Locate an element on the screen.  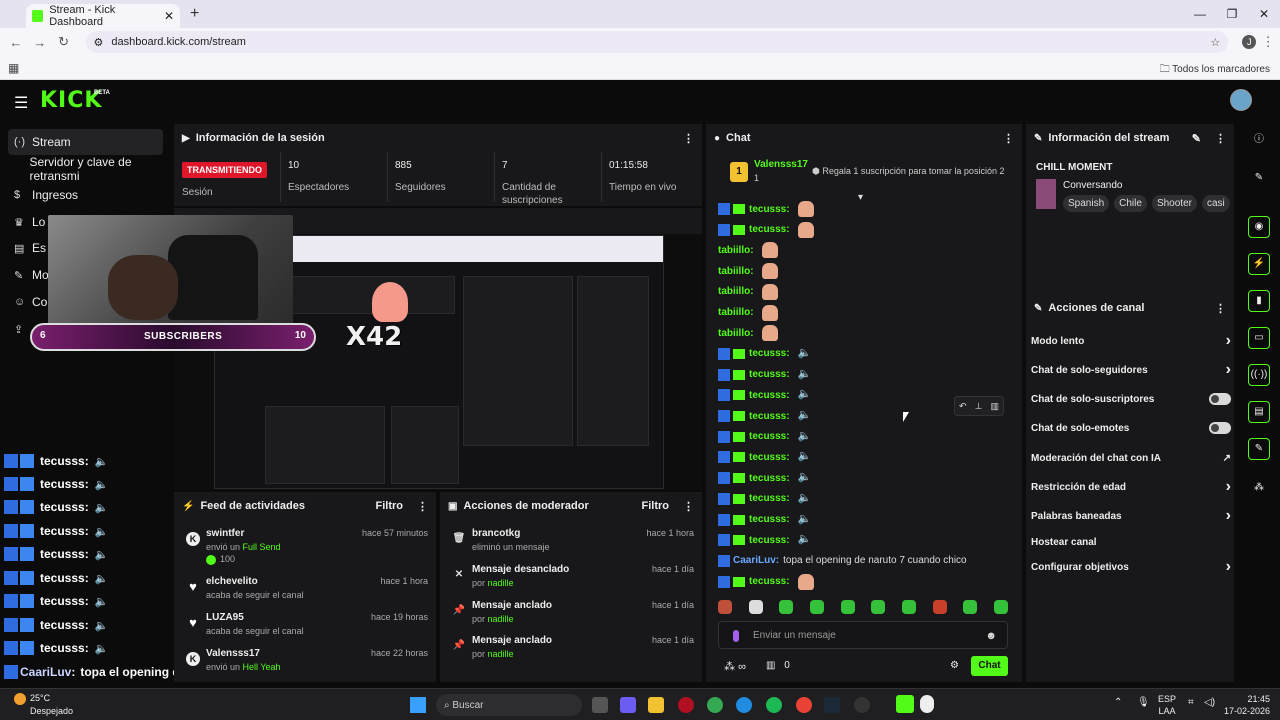
bookmark-star-icon: ☆ is located at coordinates (1215, 42).